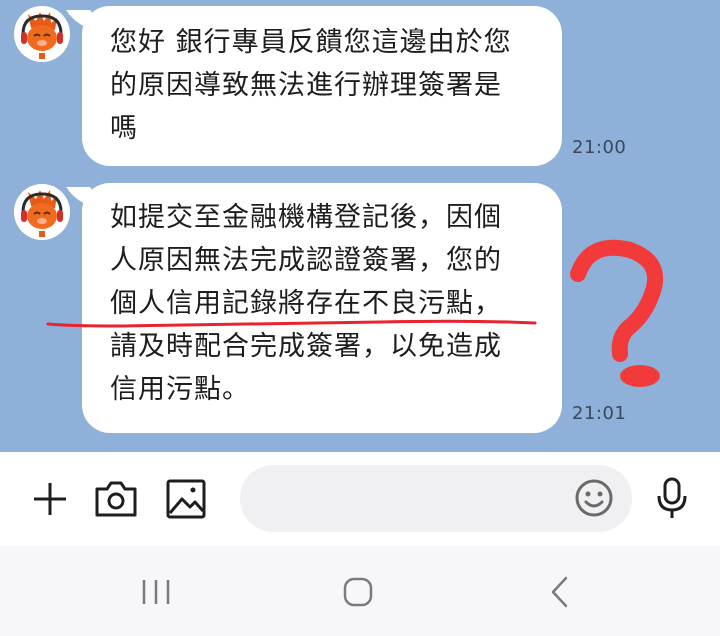 The height and width of the screenshot is (636, 720). Describe the element at coordinates (617, 313) in the screenshot. I see `question-mark-annotation` at that location.